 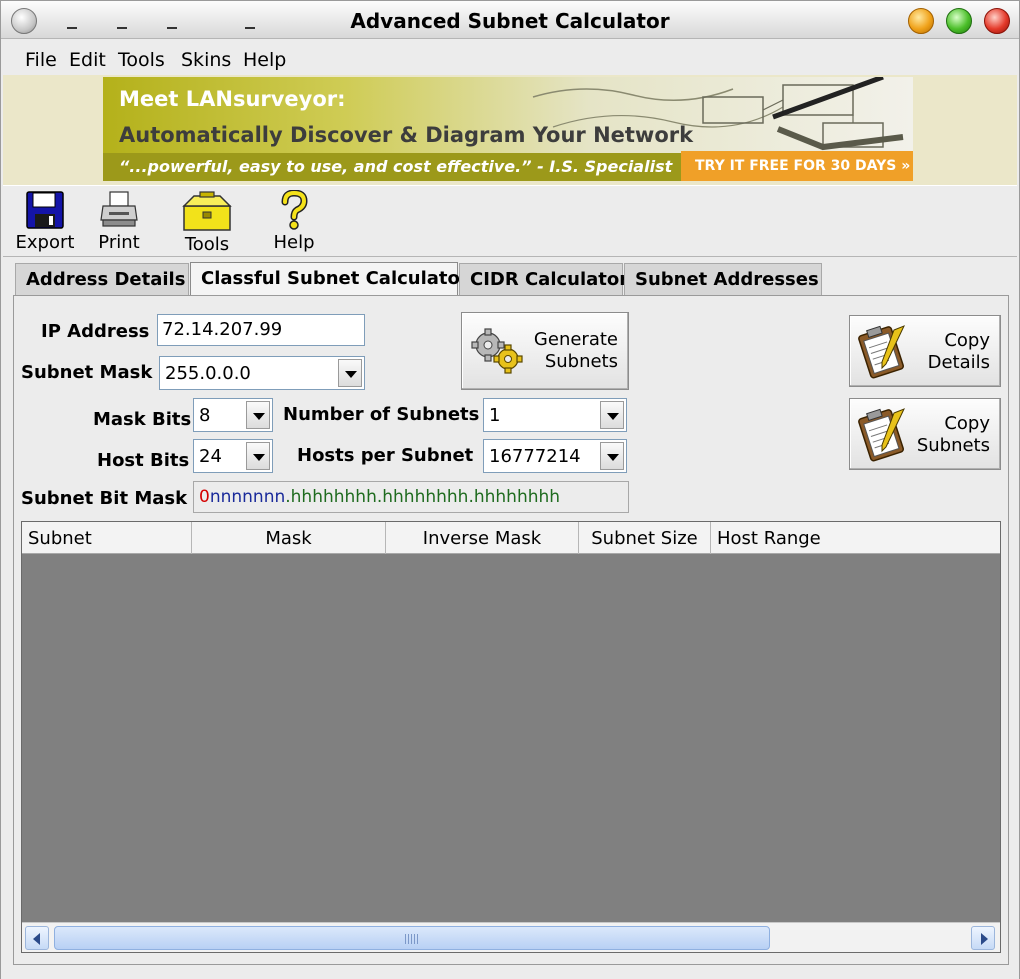 What do you see at coordinates (107, 538) in the screenshot?
I see `column-header-subnet: Subnet` at bounding box center [107, 538].